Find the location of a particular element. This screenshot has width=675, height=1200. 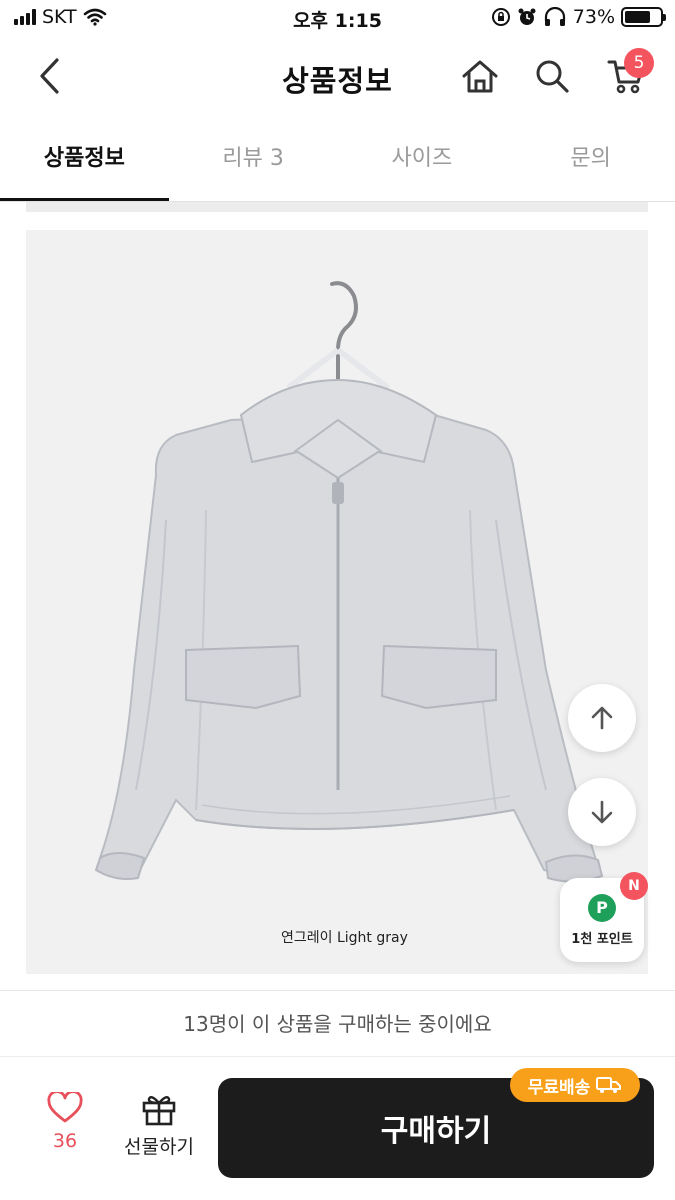

home-button is located at coordinates (480, 76).